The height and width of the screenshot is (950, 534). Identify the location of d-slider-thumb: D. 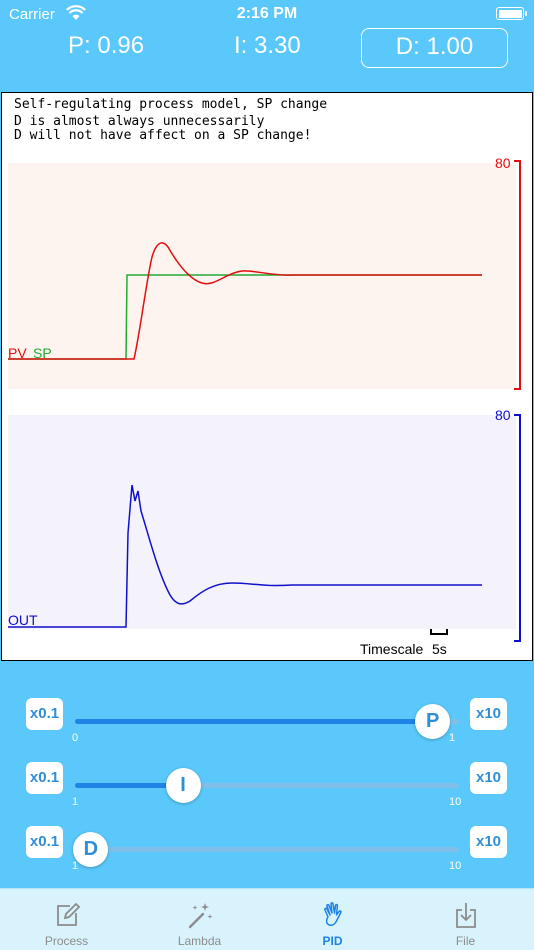
(91, 849).